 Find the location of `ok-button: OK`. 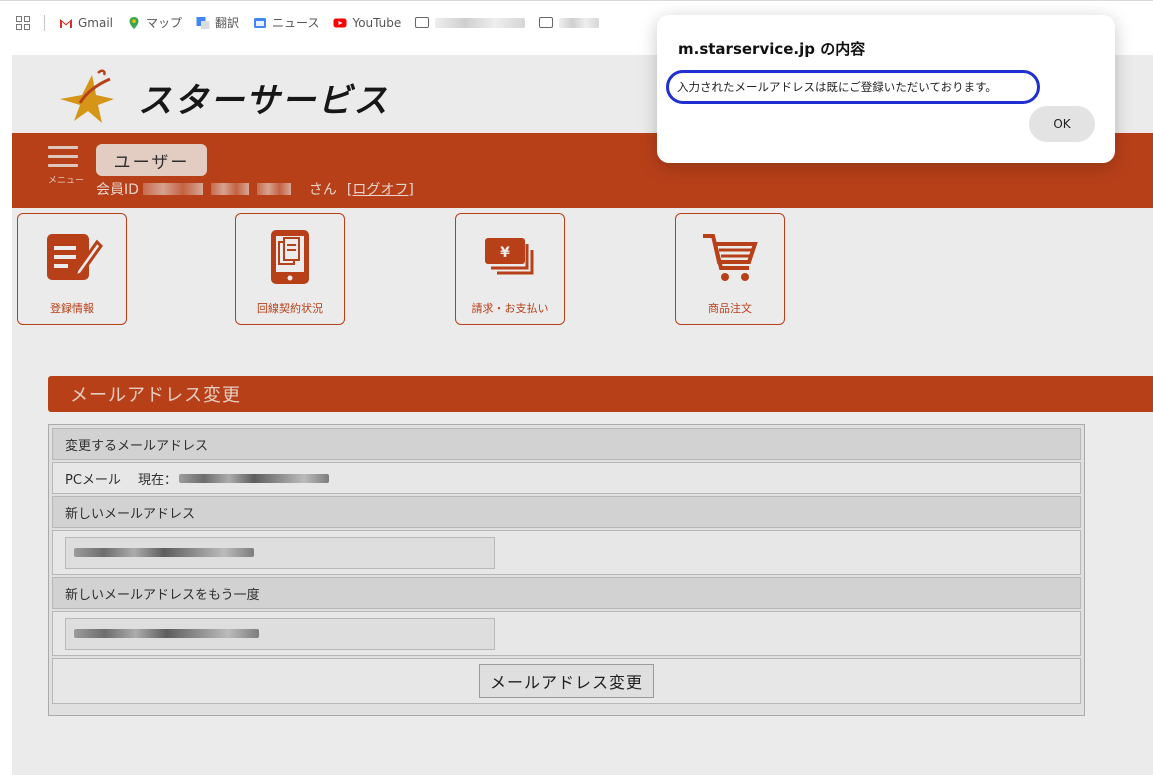

ok-button: OK is located at coordinates (1062, 124).